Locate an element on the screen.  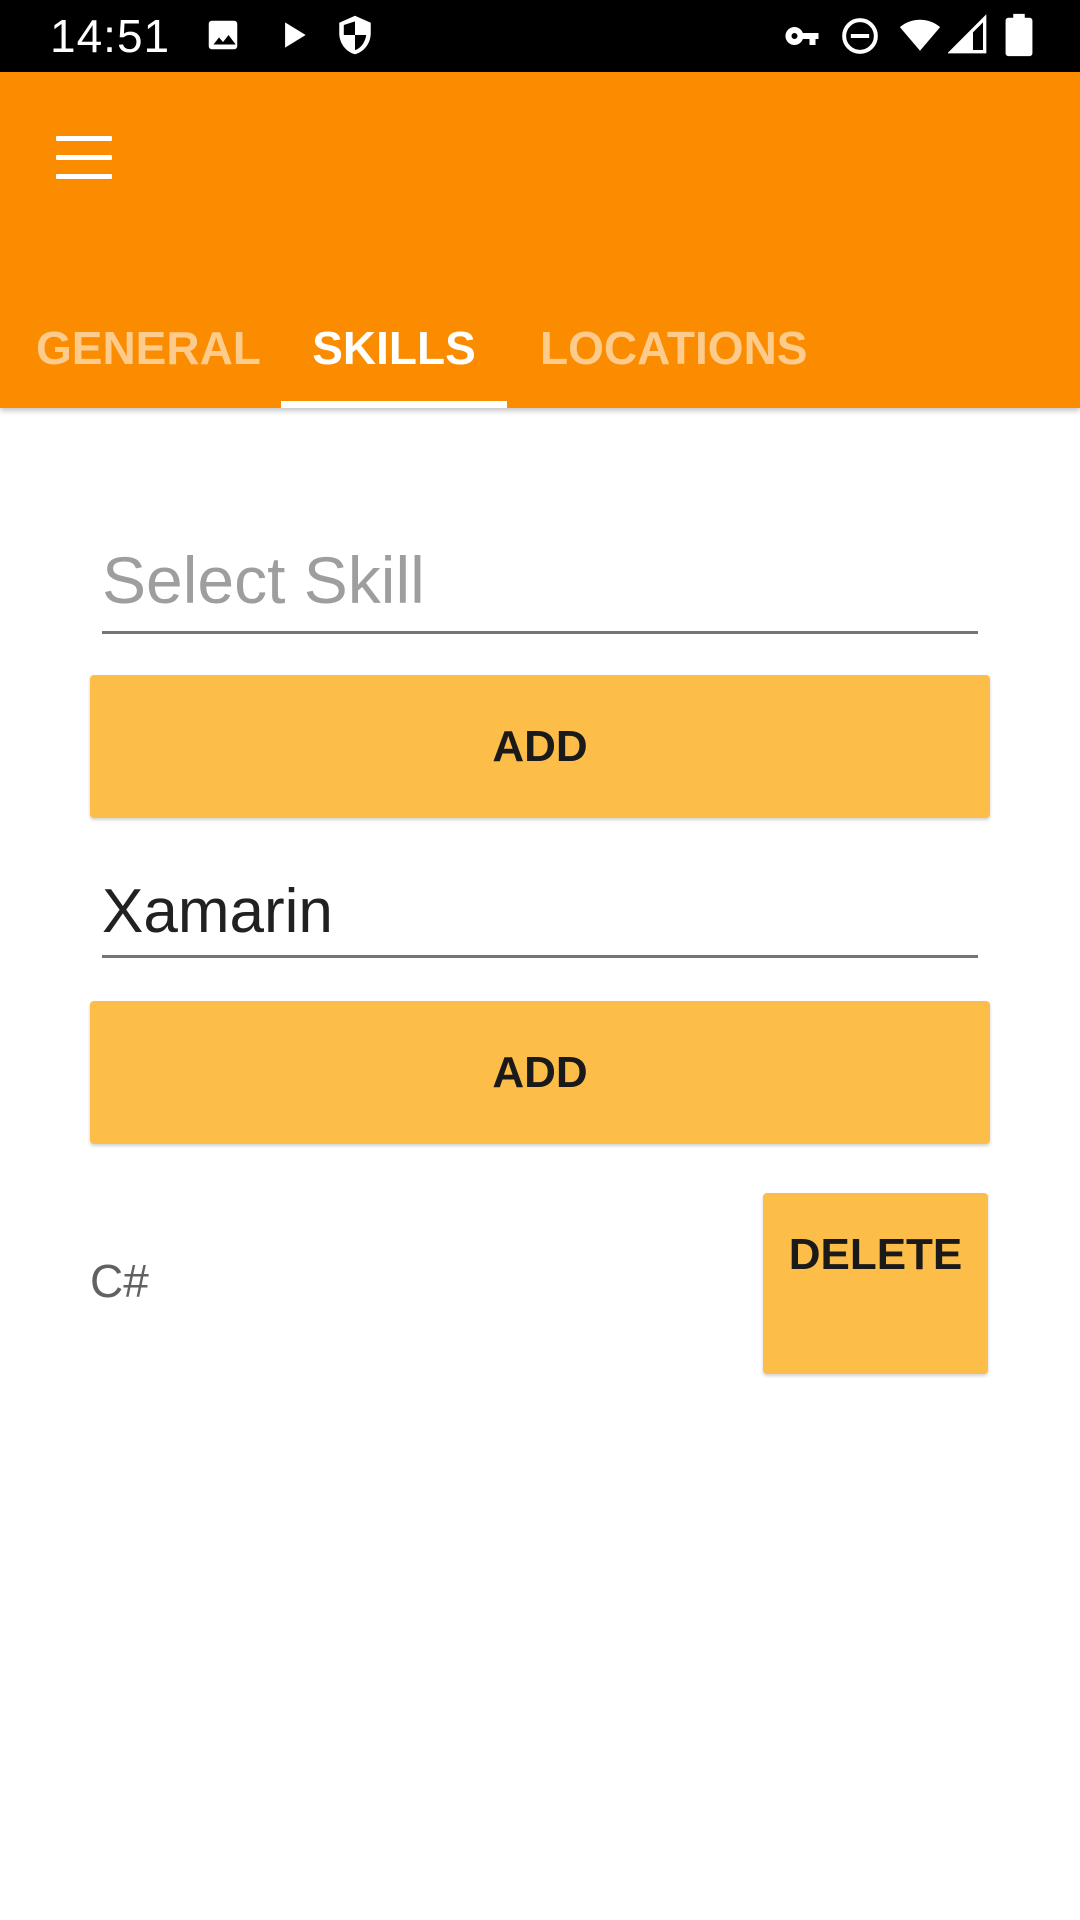
delete-skill-button: DELETE is located at coordinates (875, 1283).